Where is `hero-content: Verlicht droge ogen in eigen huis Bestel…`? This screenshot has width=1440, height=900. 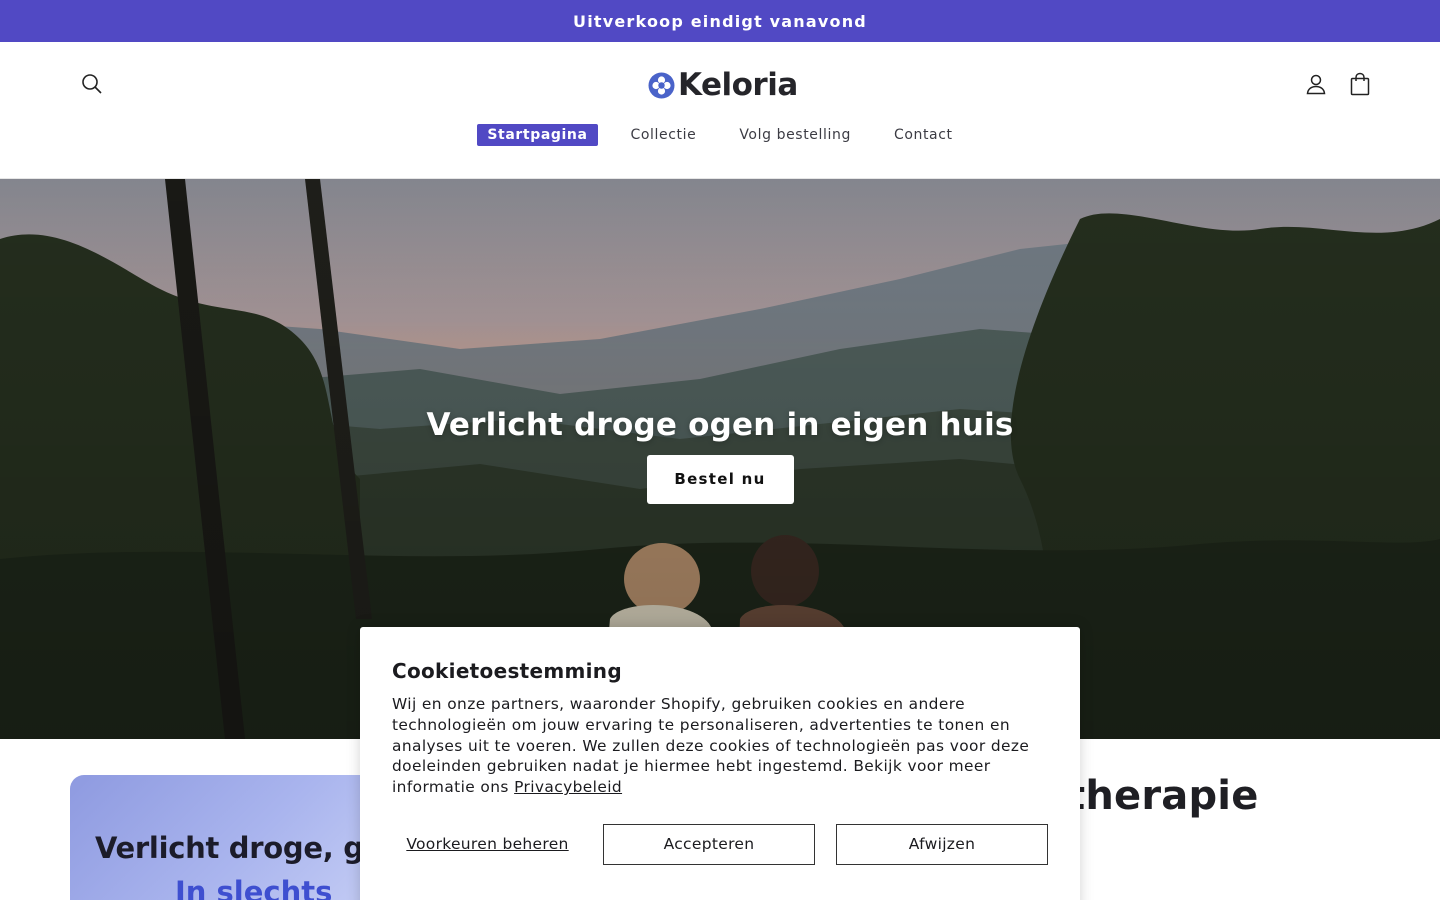
hero-content: Verlicht droge ogen in eigen huis Bestel… is located at coordinates (720, 455).